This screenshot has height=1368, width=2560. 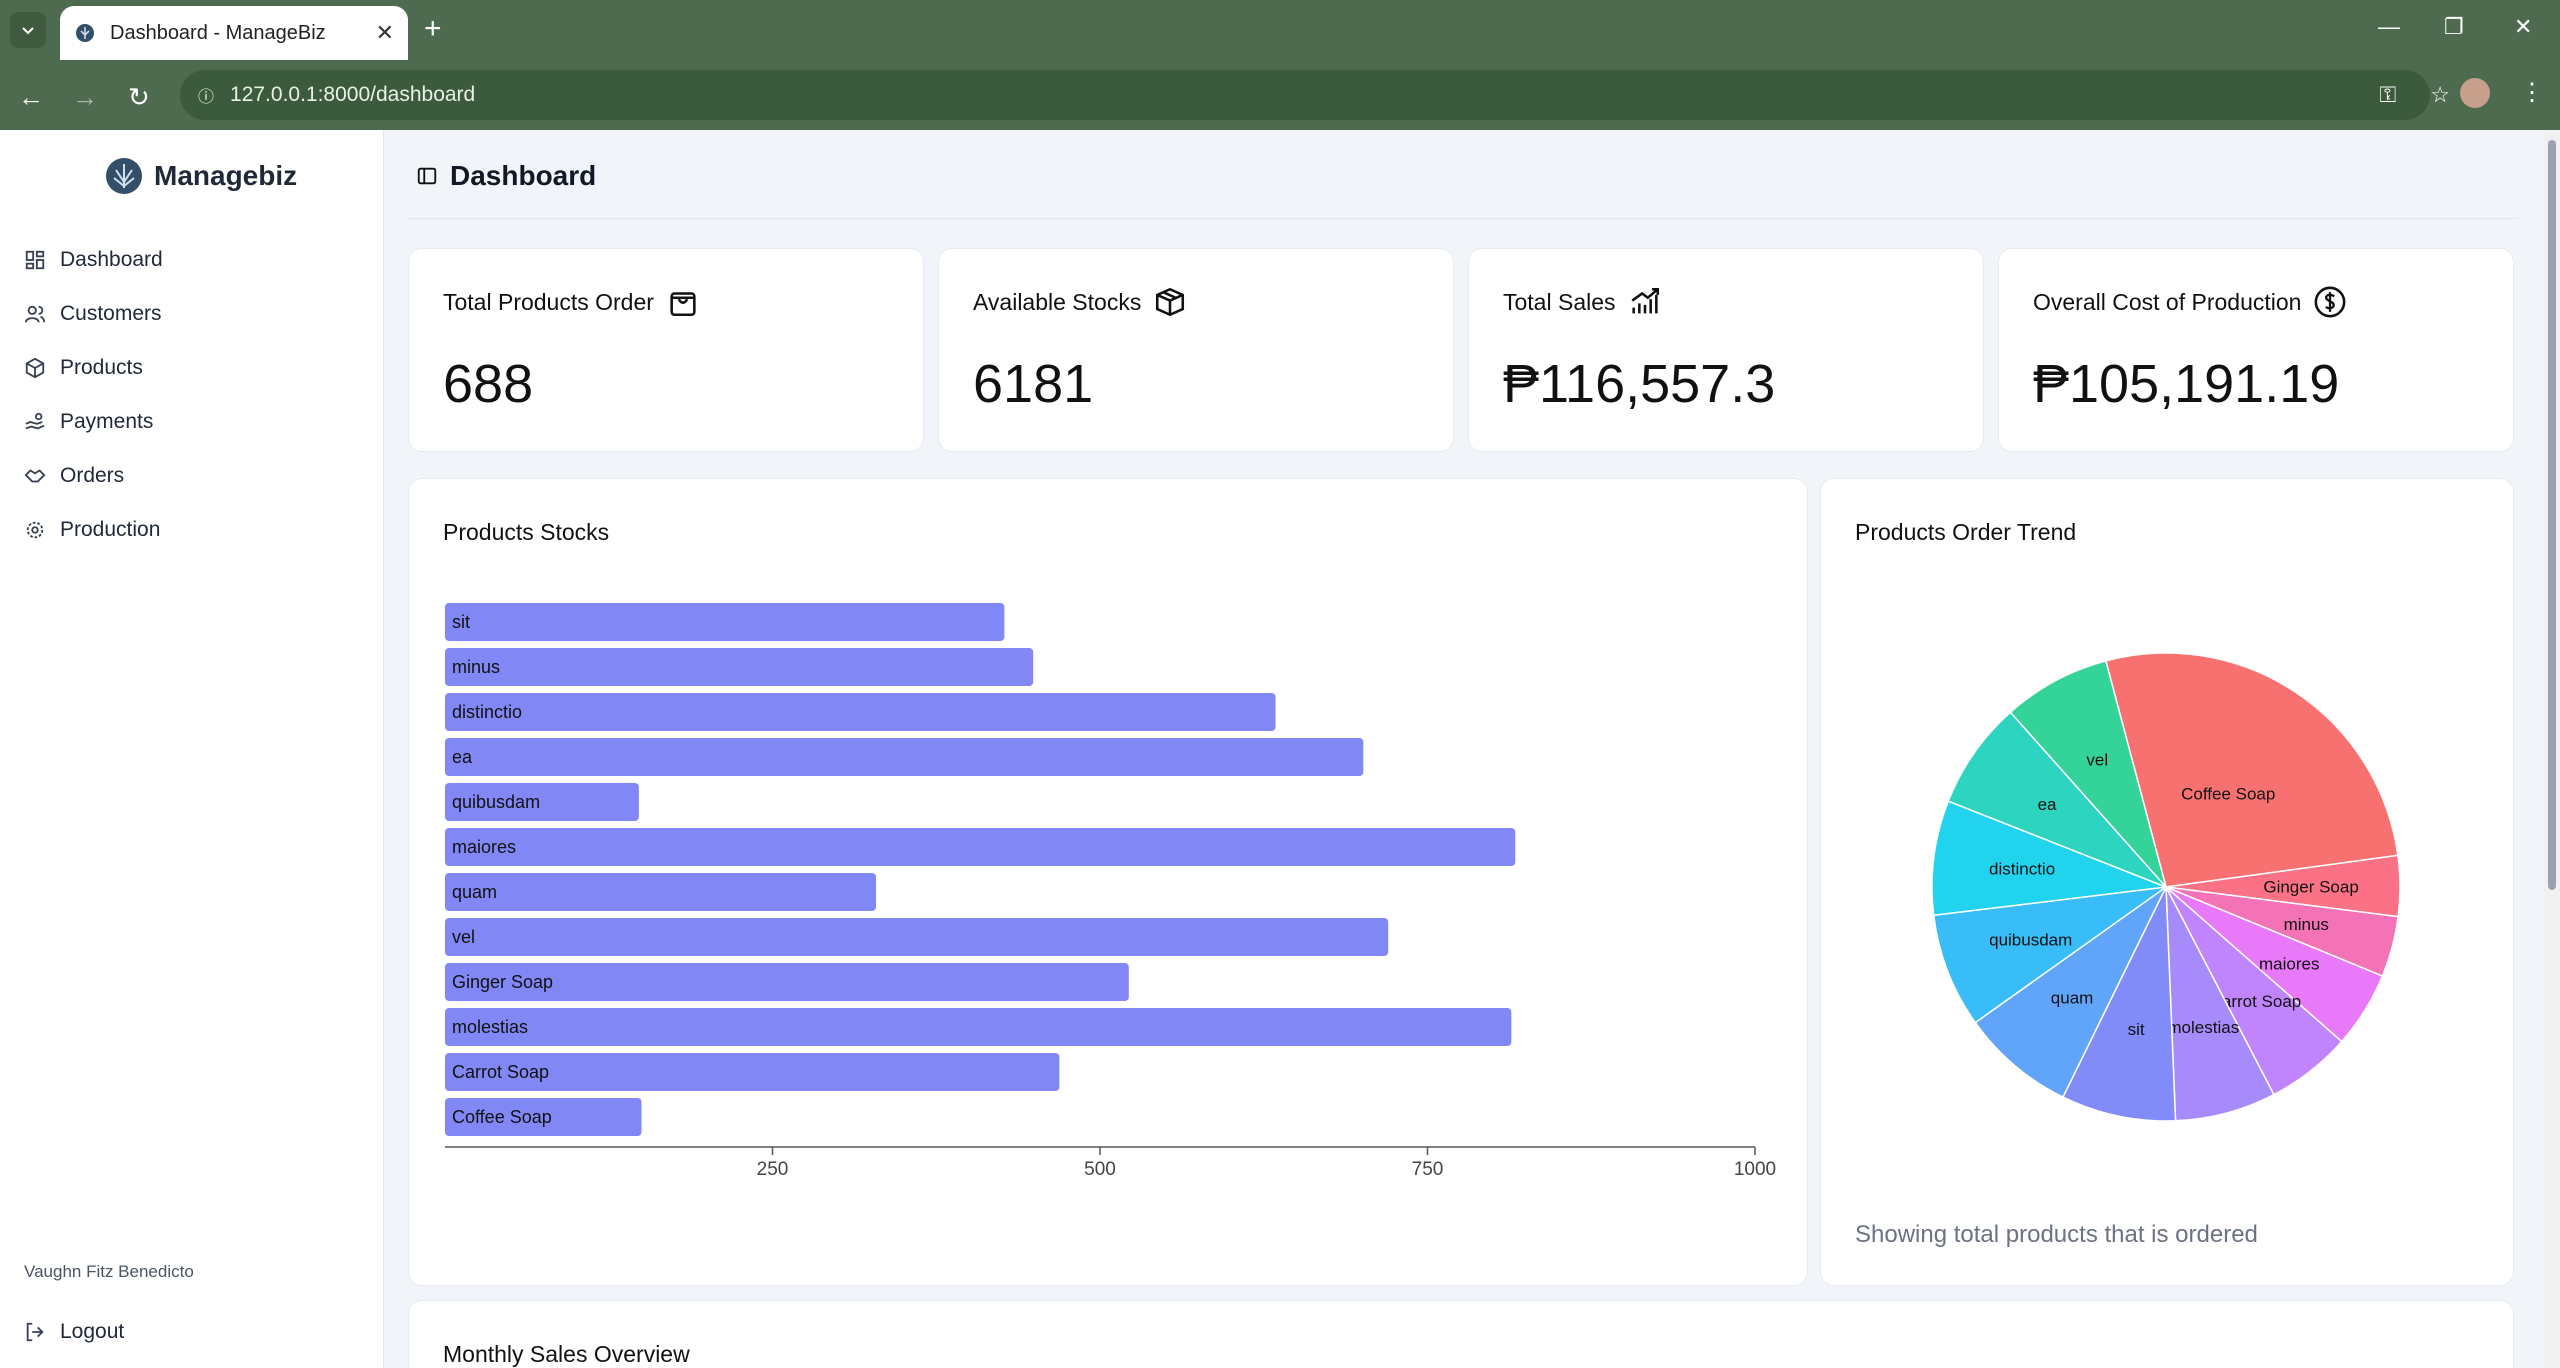 I want to click on bar-distinctio, so click(x=860, y=712).